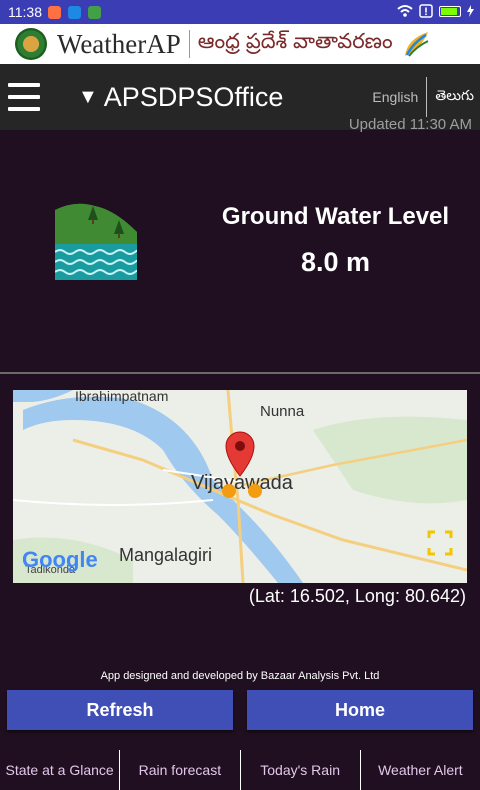 The height and width of the screenshot is (790, 480). Describe the element at coordinates (420, 770) in the screenshot. I see `nav-weather-alert: Weather Alert` at that location.